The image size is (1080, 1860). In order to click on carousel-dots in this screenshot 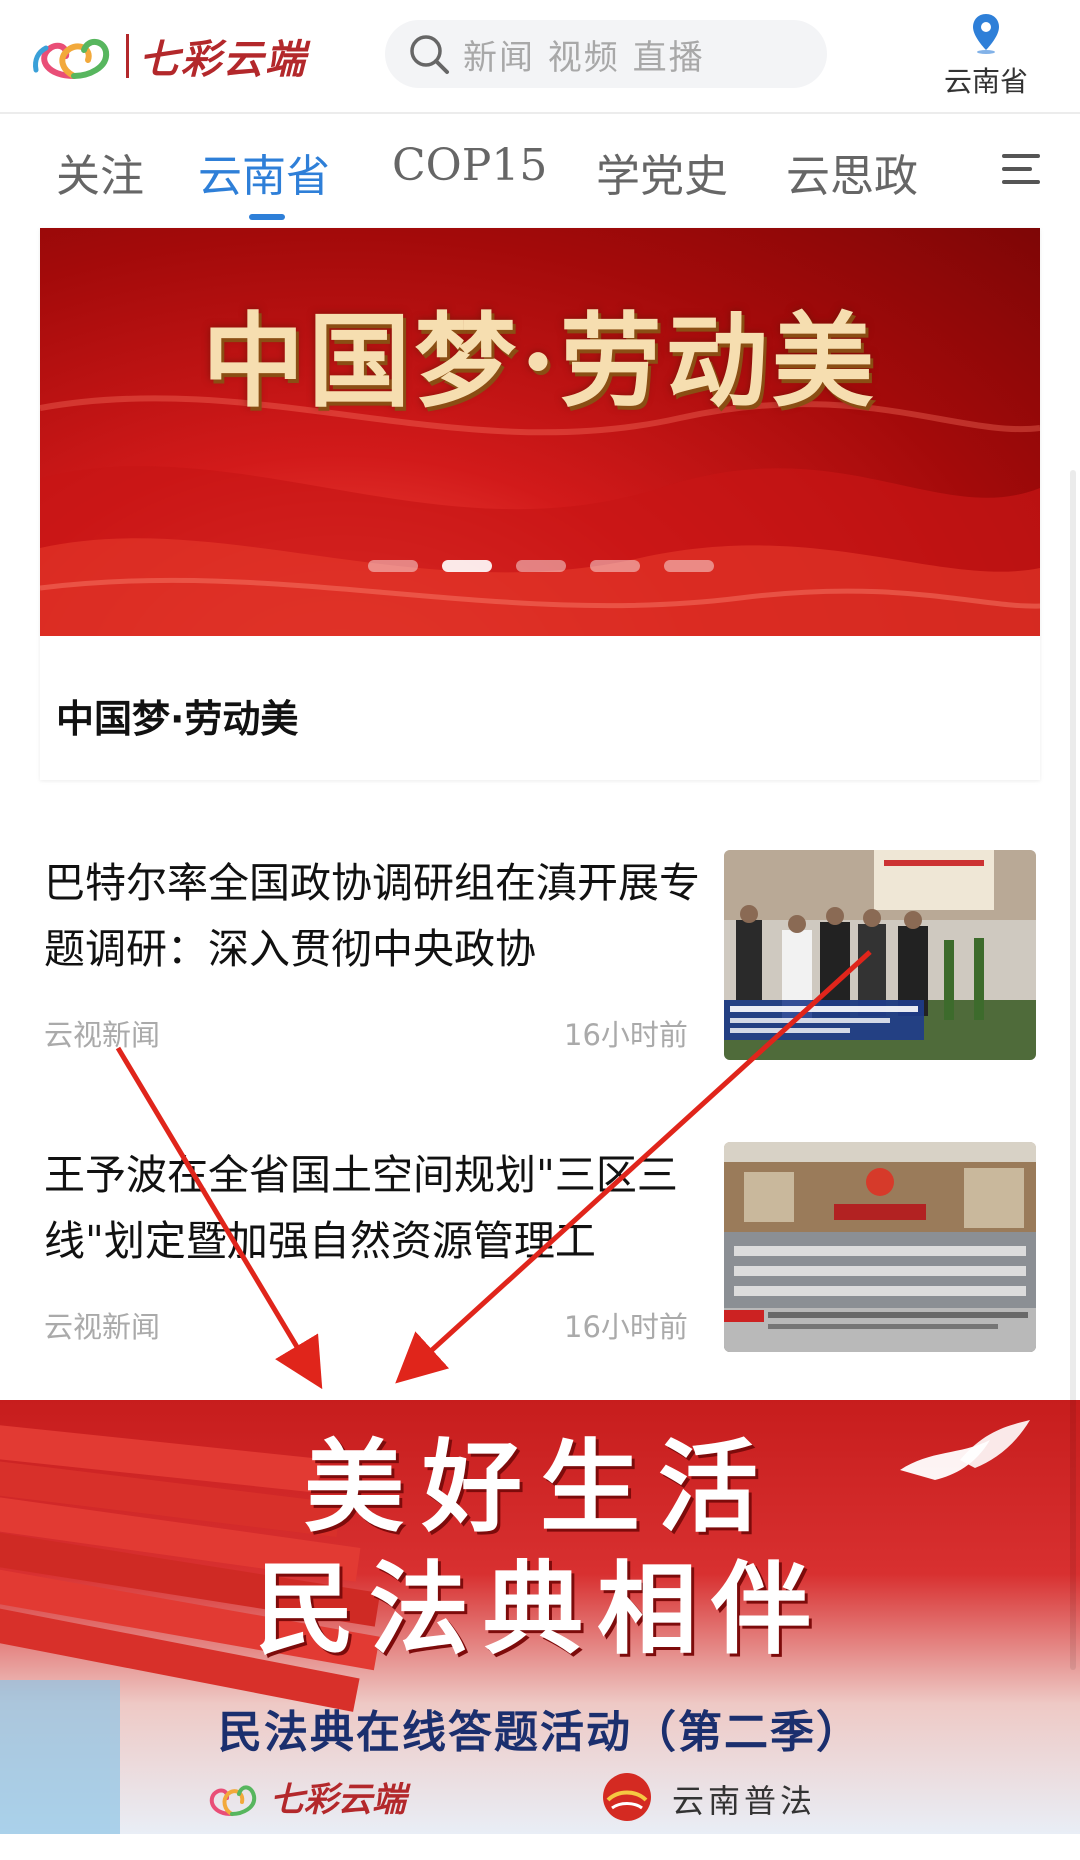, I will do `click(553, 566)`.